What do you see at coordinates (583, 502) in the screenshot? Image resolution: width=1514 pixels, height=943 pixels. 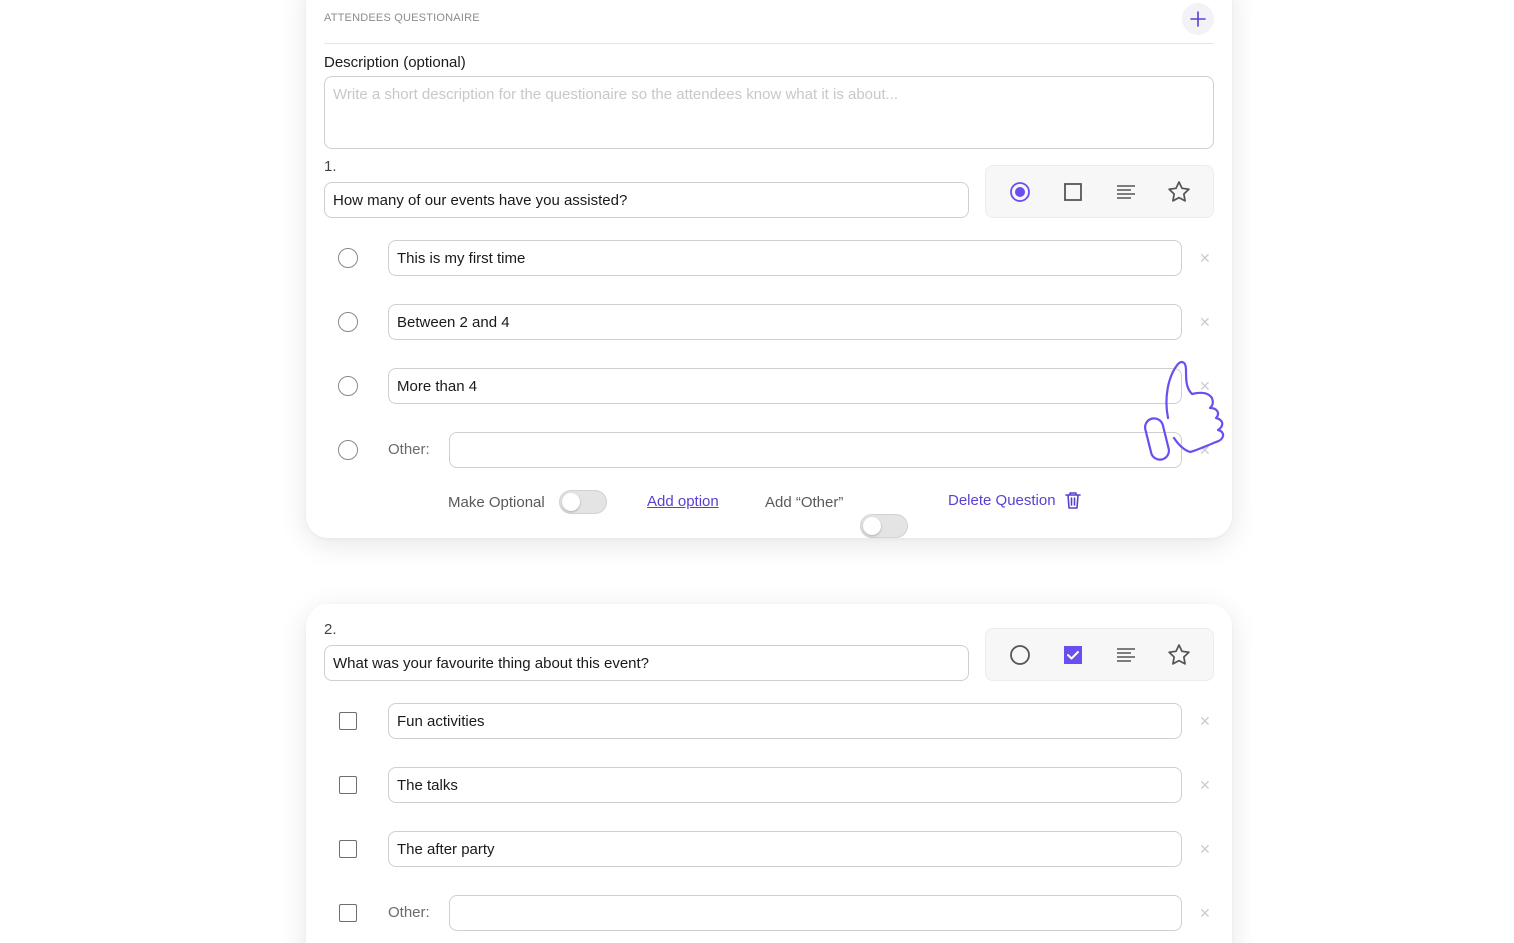 I see `make-optional-toggle` at bounding box center [583, 502].